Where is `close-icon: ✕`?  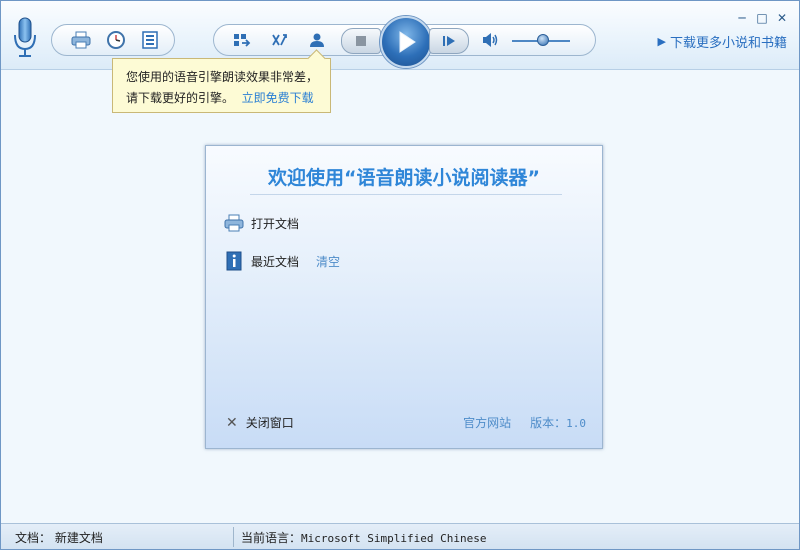 close-icon: ✕ is located at coordinates (232, 422).